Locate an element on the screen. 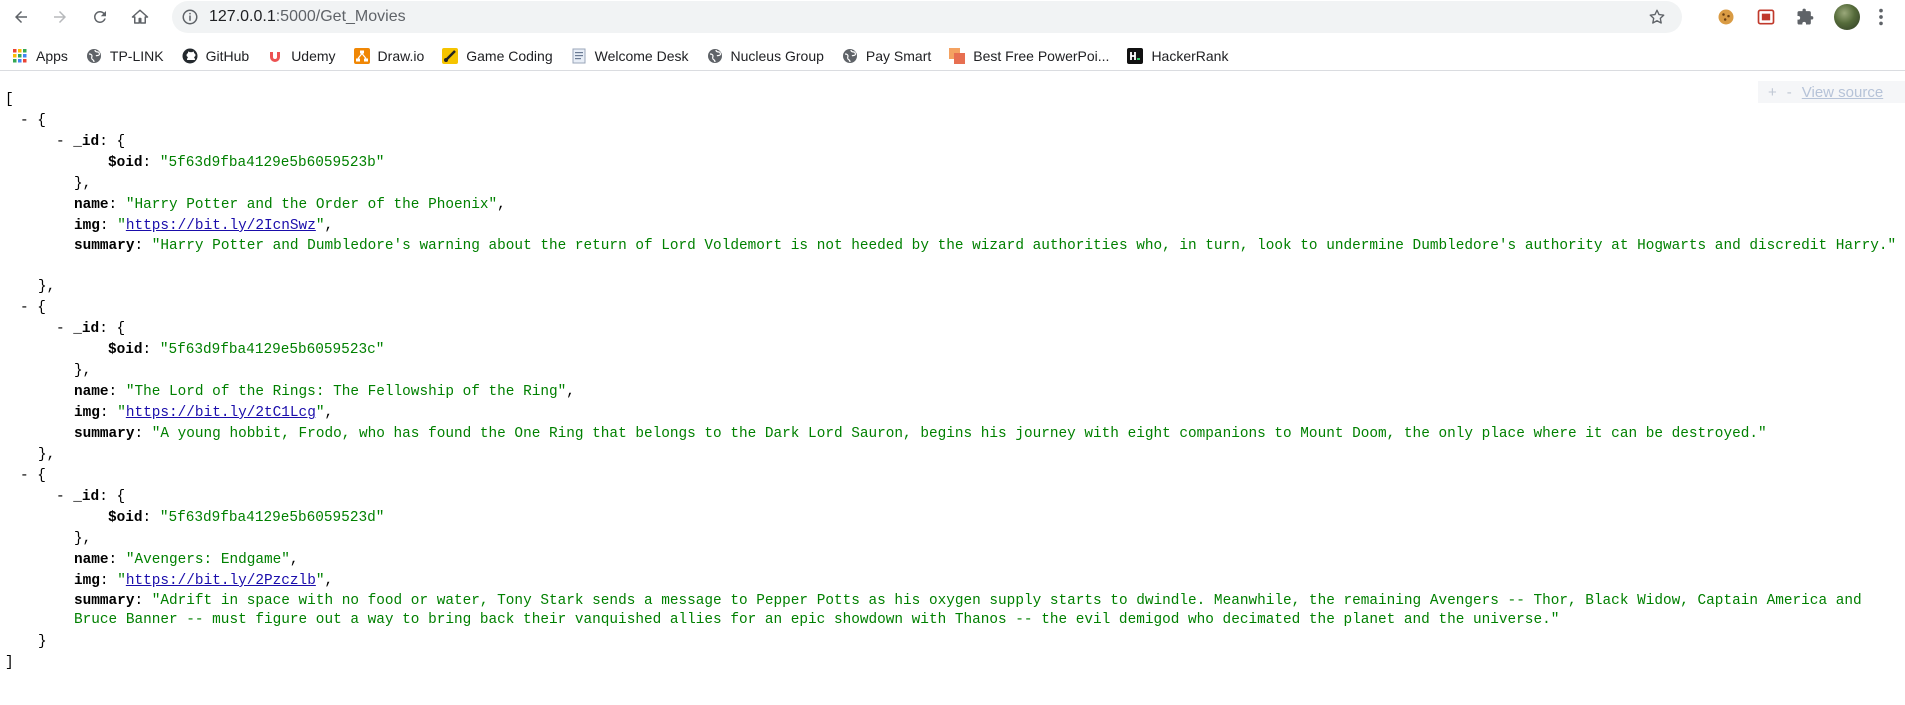 This screenshot has height=705, width=1905. cookie-extension-icon is located at coordinates (1726, 17).